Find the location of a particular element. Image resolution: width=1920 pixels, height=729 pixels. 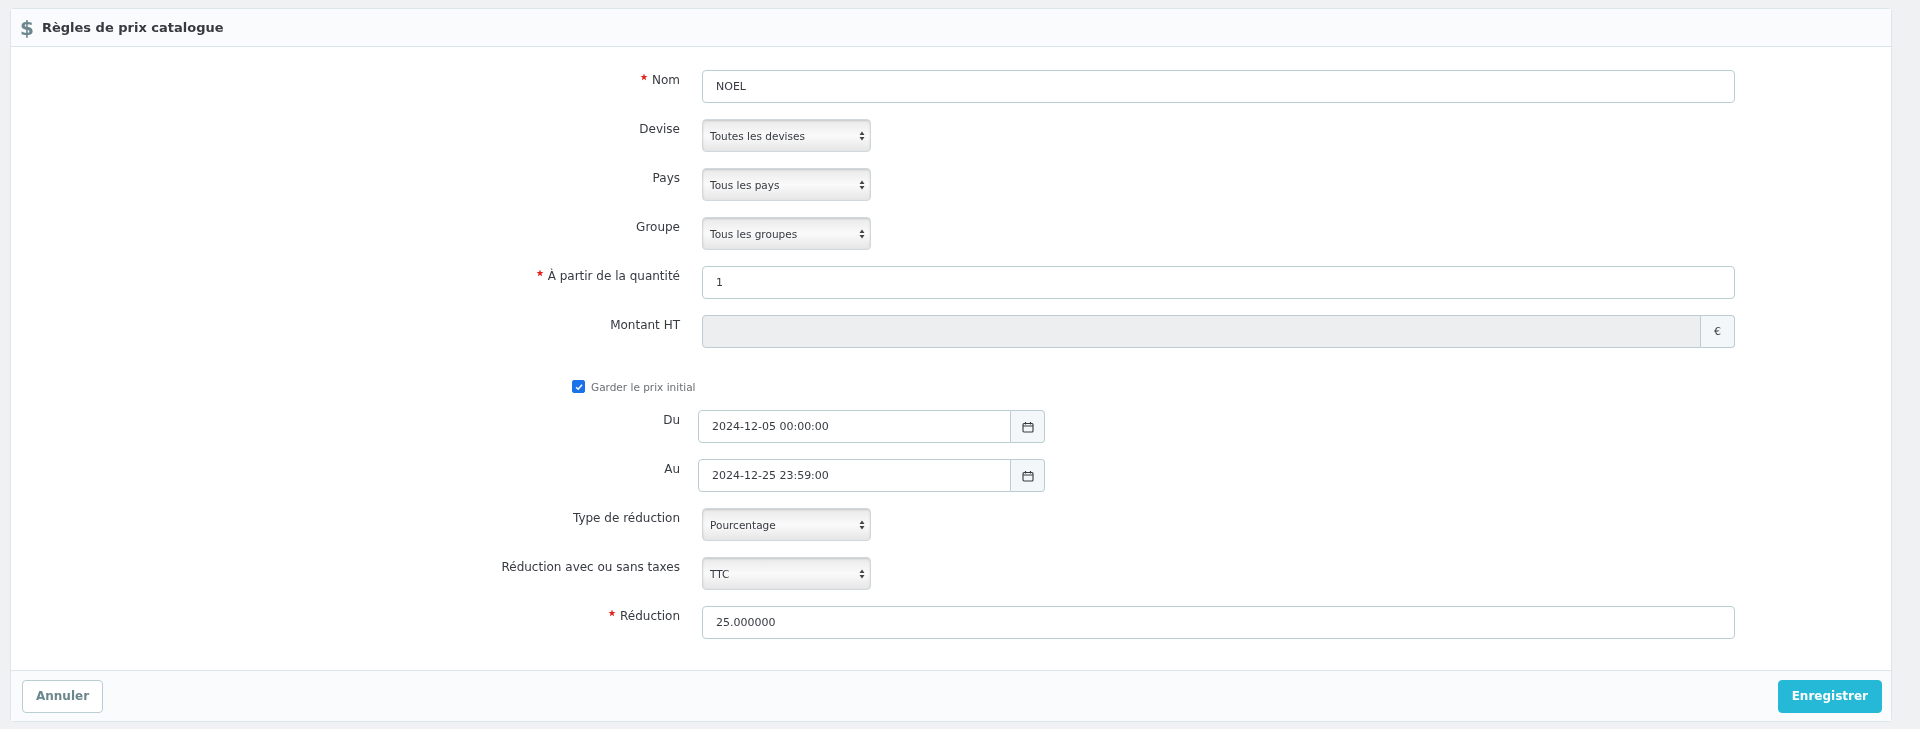

field-label: Pays is located at coordinates (666, 178).